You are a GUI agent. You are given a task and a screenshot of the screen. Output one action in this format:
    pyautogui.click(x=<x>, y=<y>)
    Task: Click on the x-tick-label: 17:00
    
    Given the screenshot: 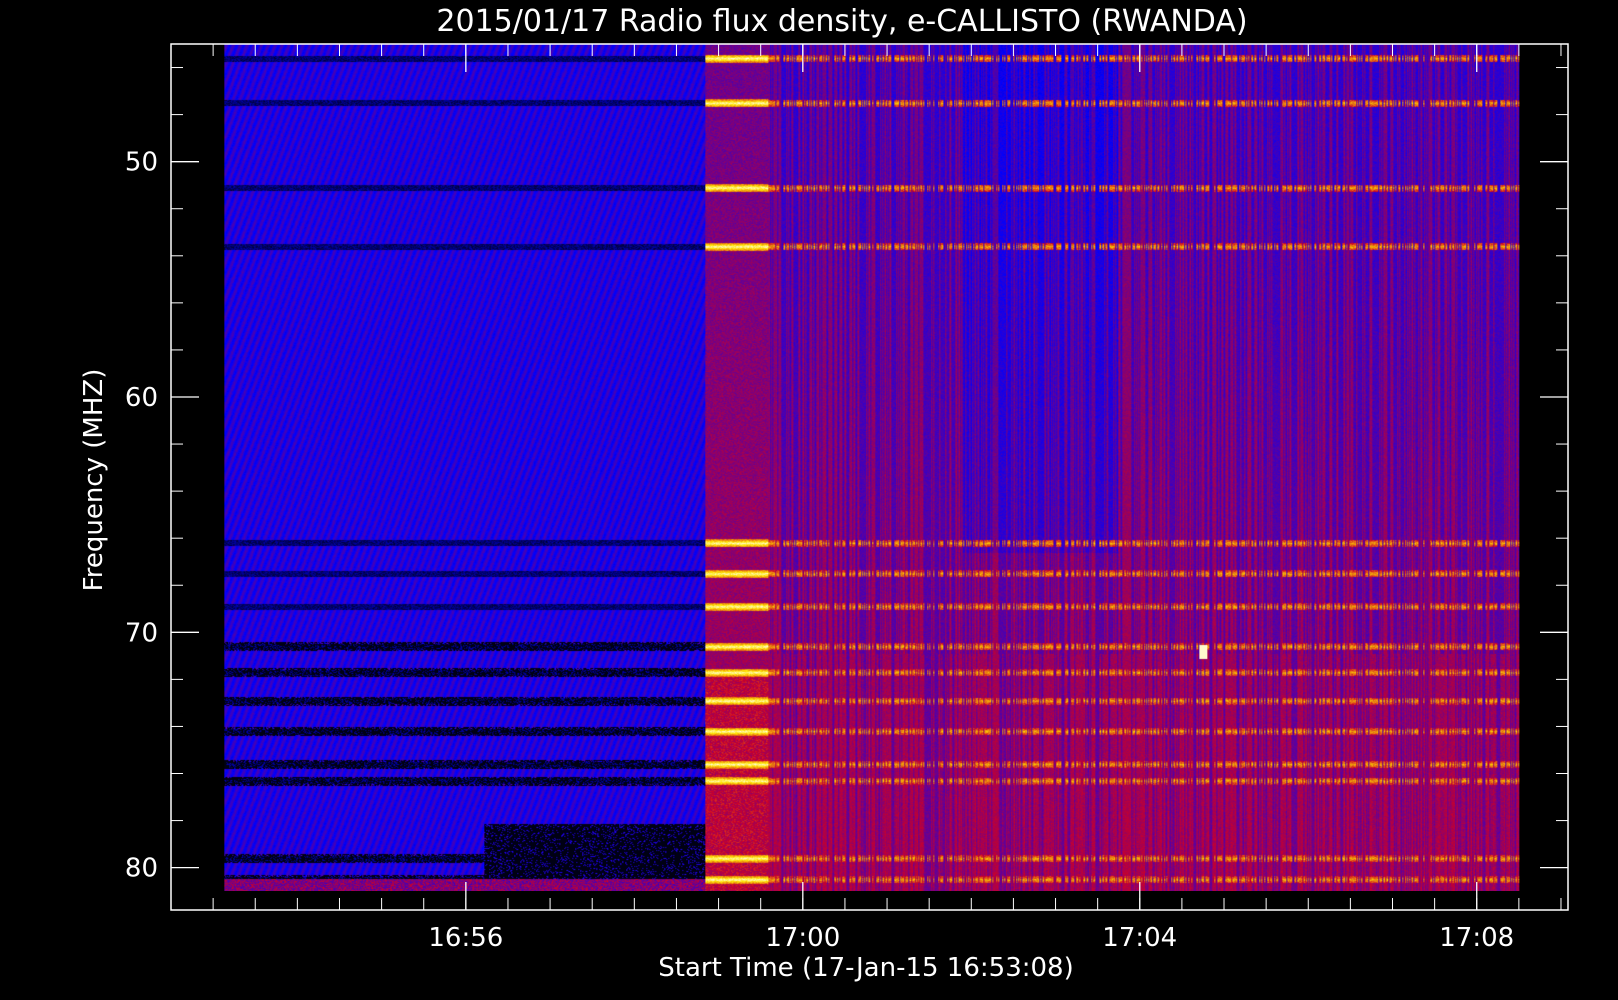 What is the action you would take?
    pyautogui.click(x=802, y=938)
    